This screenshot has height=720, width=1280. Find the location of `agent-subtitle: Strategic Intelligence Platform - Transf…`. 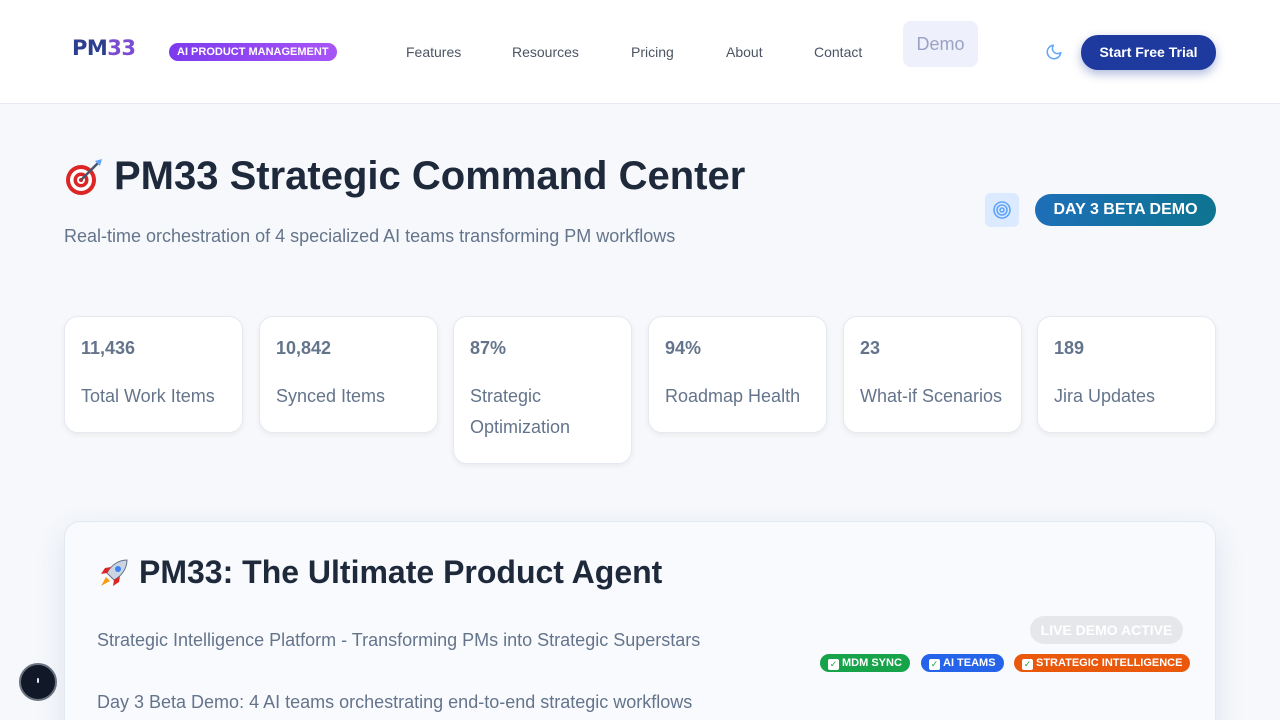

agent-subtitle: Strategic Intelligence Platform - Transf… is located at coordinates (399, 640).